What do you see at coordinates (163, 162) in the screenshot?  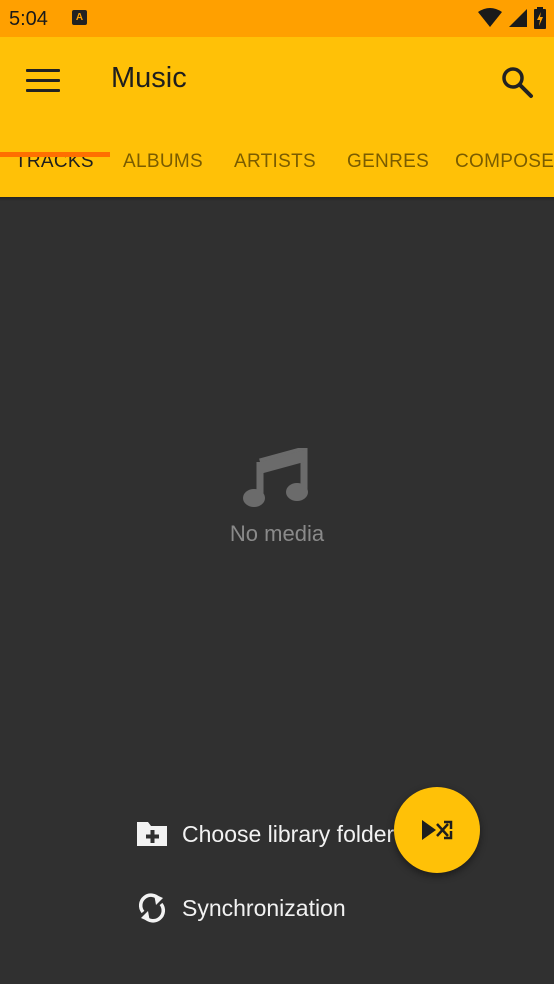 I see `tab-albums: ALBUMS` at bounding box center [163, 162].